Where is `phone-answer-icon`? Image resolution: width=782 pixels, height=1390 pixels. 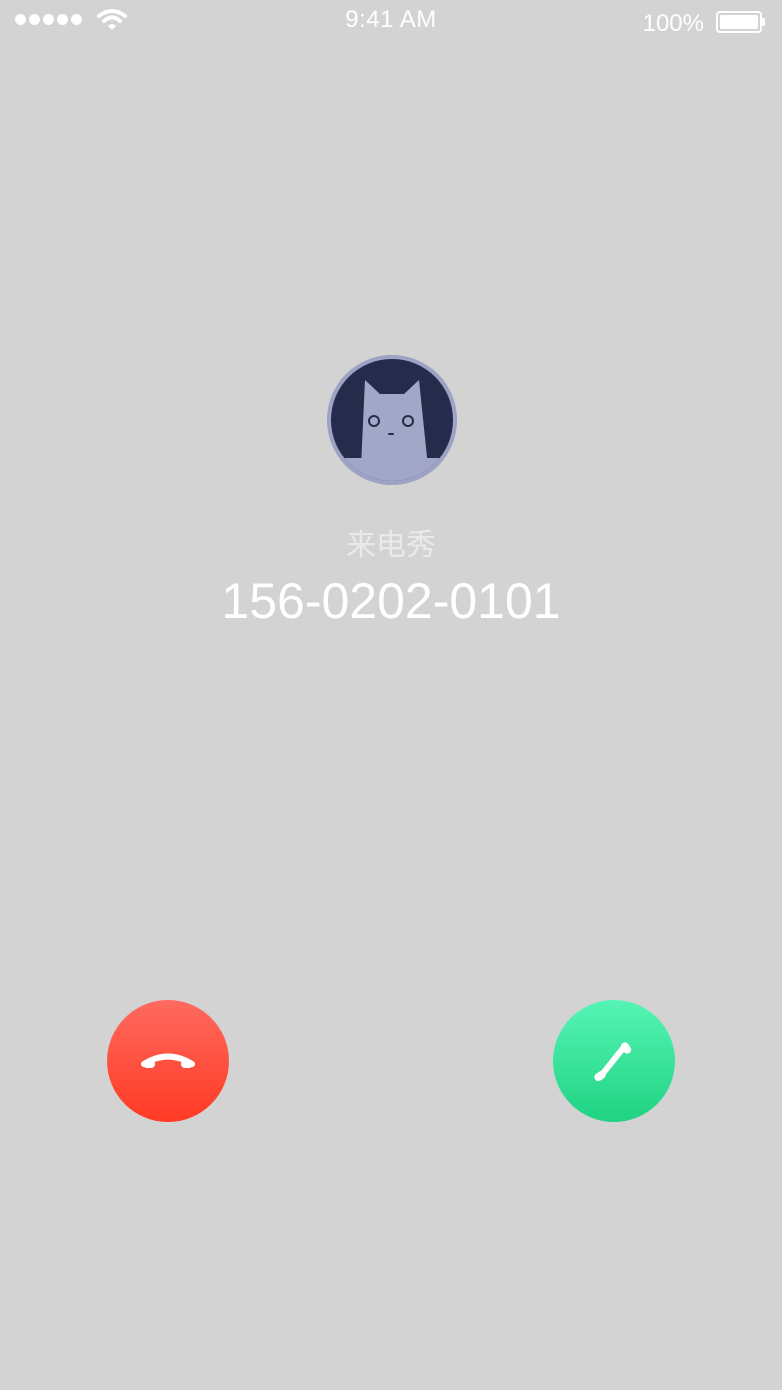 phone-answer-icon is located at coordinates (613, 1062).